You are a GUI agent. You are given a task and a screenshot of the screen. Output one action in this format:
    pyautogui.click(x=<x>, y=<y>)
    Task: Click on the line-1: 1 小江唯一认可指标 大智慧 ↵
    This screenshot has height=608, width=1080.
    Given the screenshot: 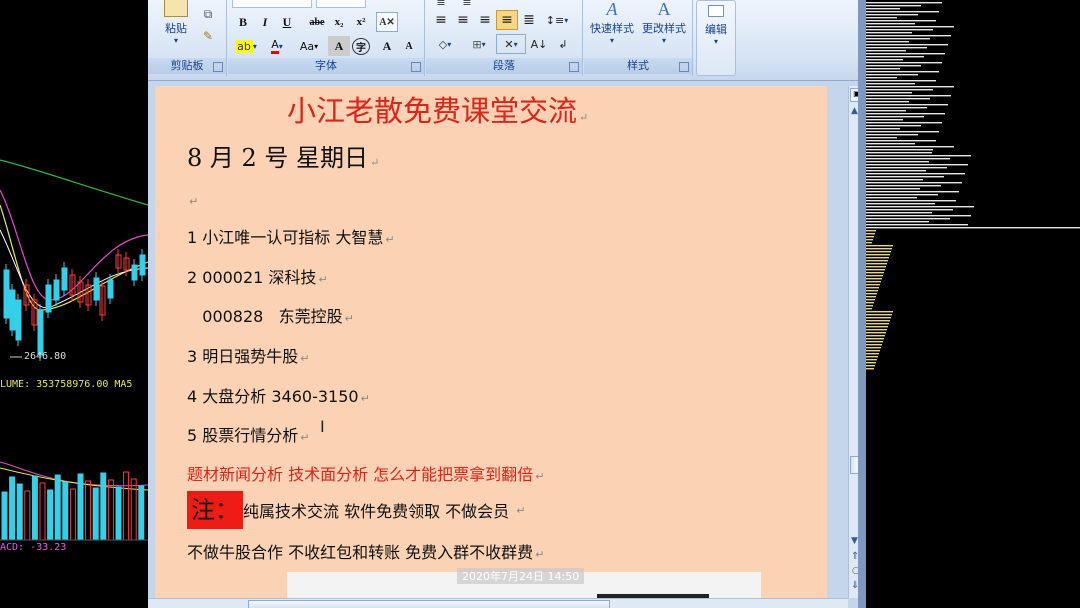 What is the action you would take?
    pyautogui.click(x=291, y=237)
    